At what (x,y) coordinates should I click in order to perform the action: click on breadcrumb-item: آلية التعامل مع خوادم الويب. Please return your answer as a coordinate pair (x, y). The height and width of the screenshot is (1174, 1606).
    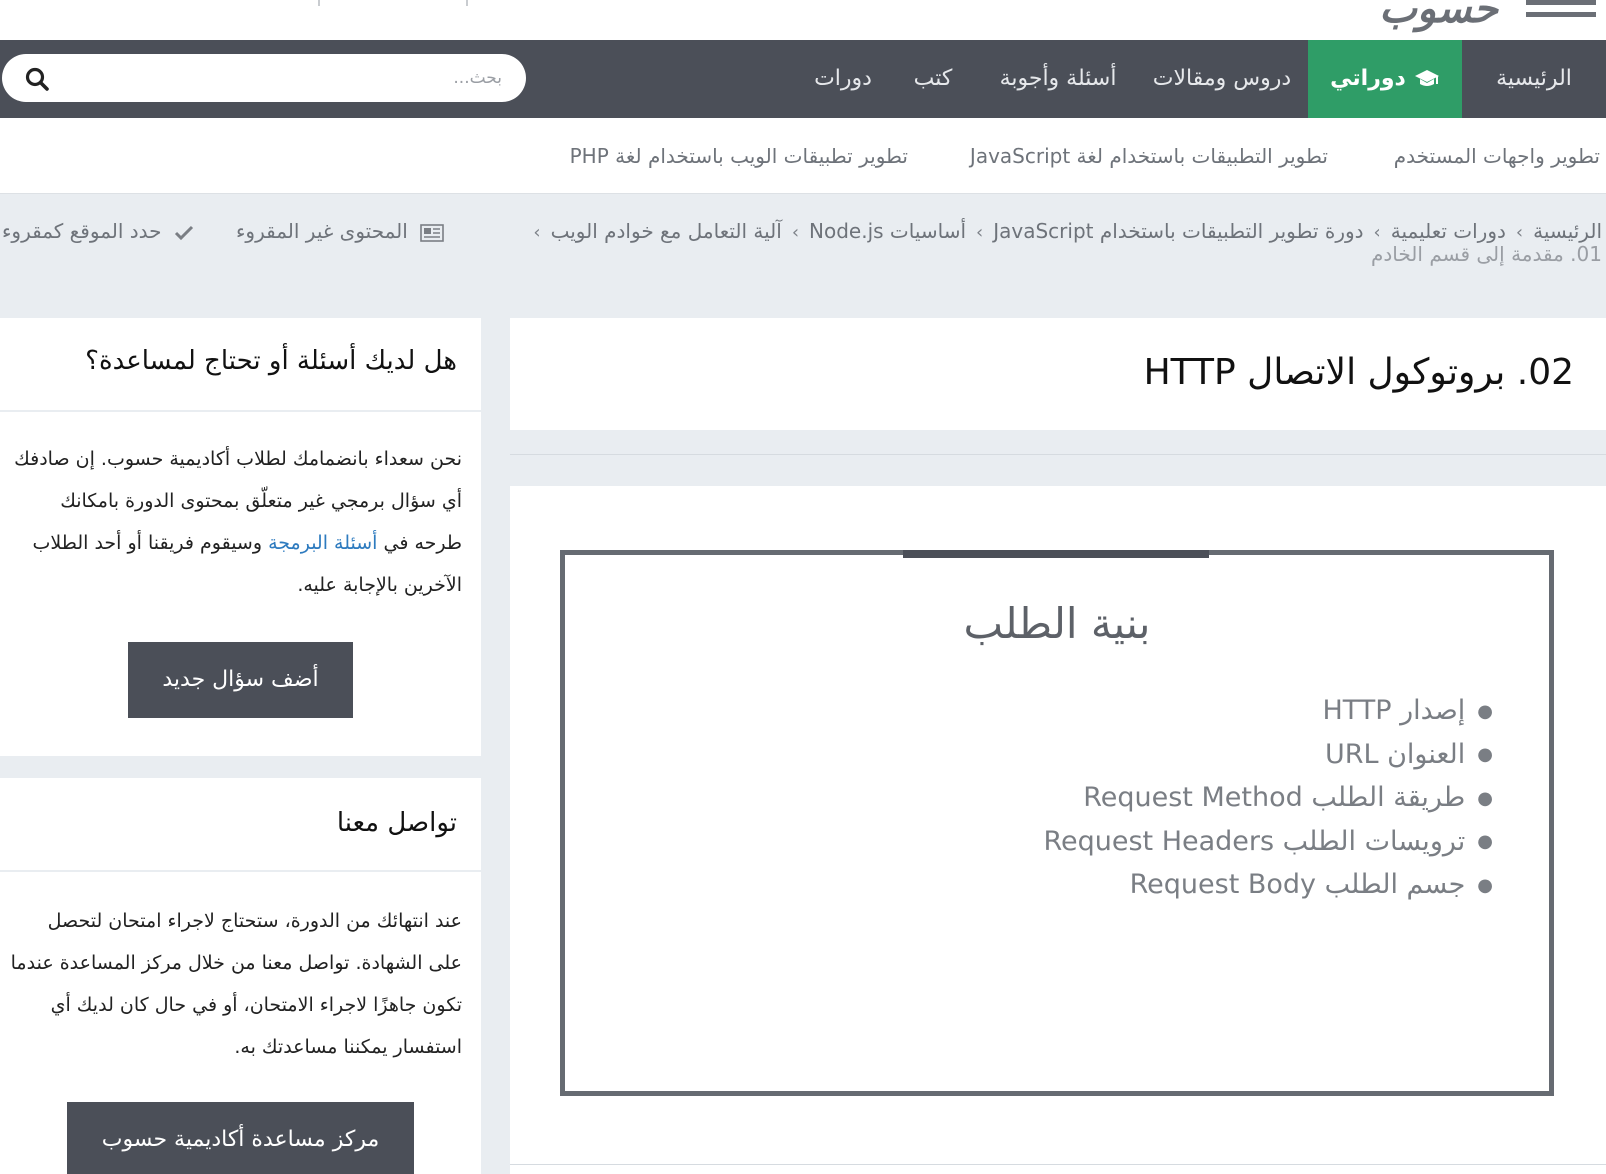
    Looking at the image, I should click on (666, 231).